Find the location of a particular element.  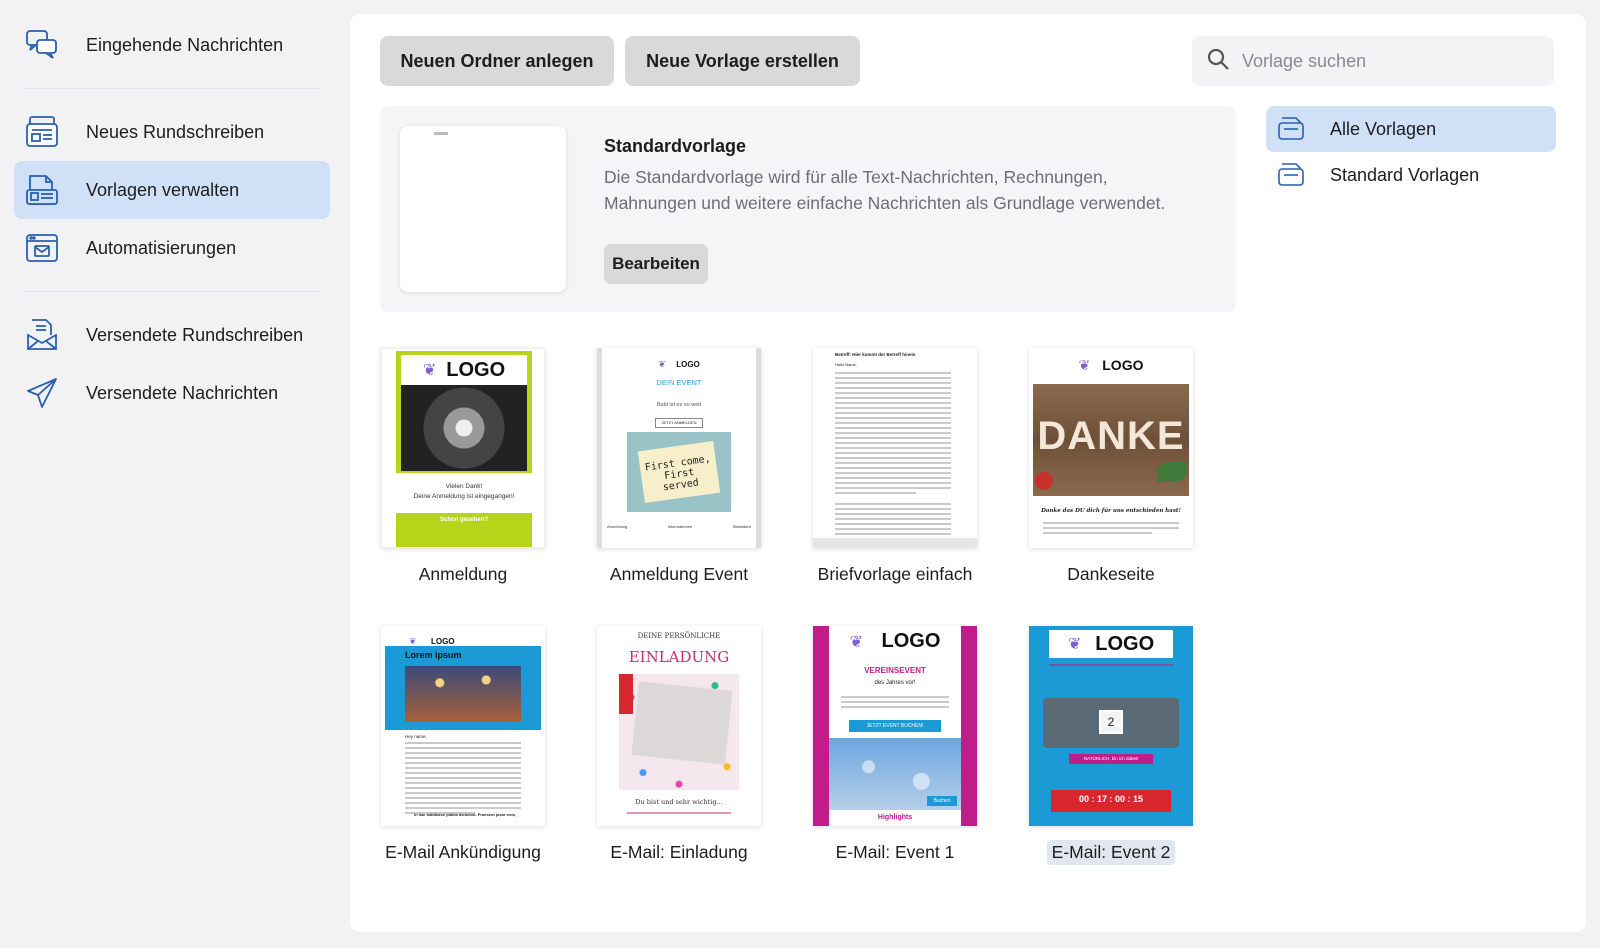

template-label: Dankeseite is located at coordinates (1111, 574).